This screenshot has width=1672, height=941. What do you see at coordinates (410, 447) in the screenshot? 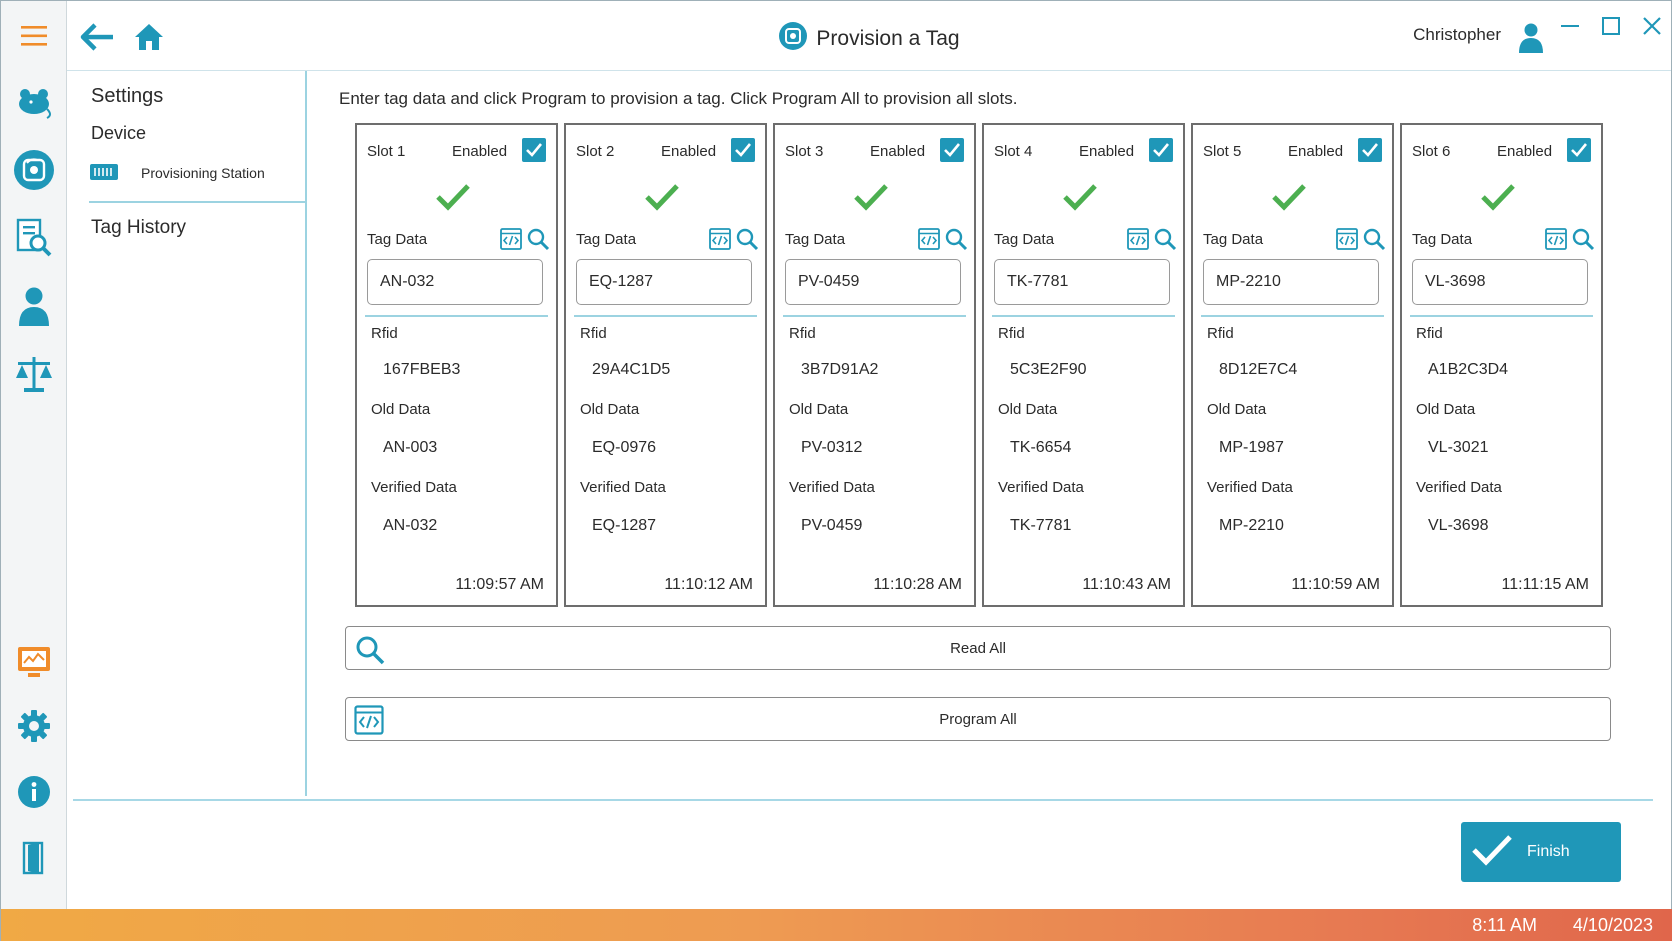
I see `old-data-value: AN-003` at bounding box center [410, 447].